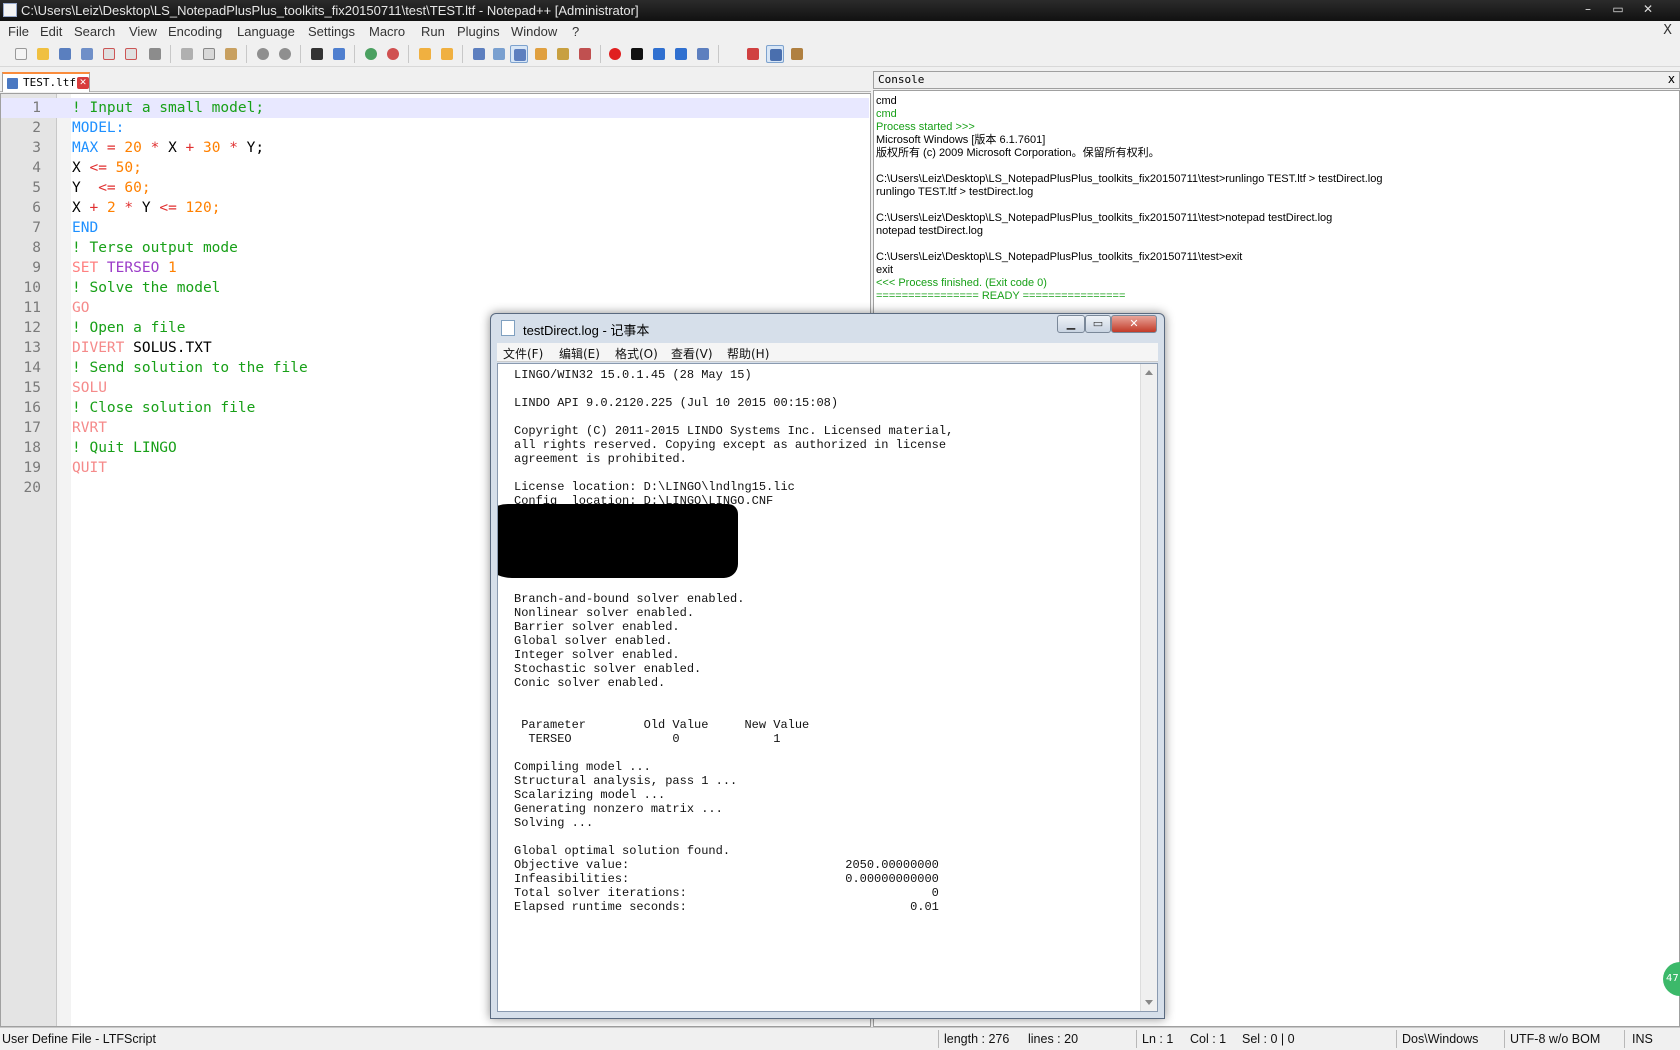 The width and height of the screenshot is (1680, 1050). Describe the element at coordinates (124, 448) in the screenshot. I see `code-text: ! Quit LINGO` at that location.